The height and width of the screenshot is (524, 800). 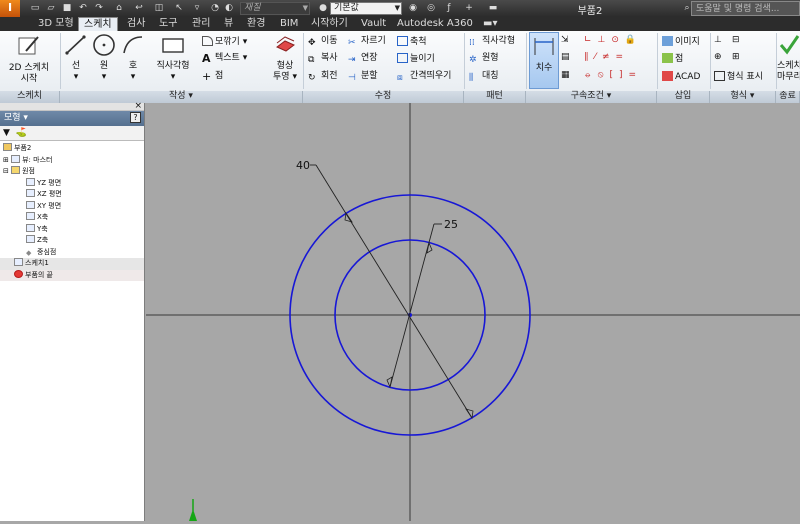 I want to click on scale-button: 축척, so click(x=412, y=42).